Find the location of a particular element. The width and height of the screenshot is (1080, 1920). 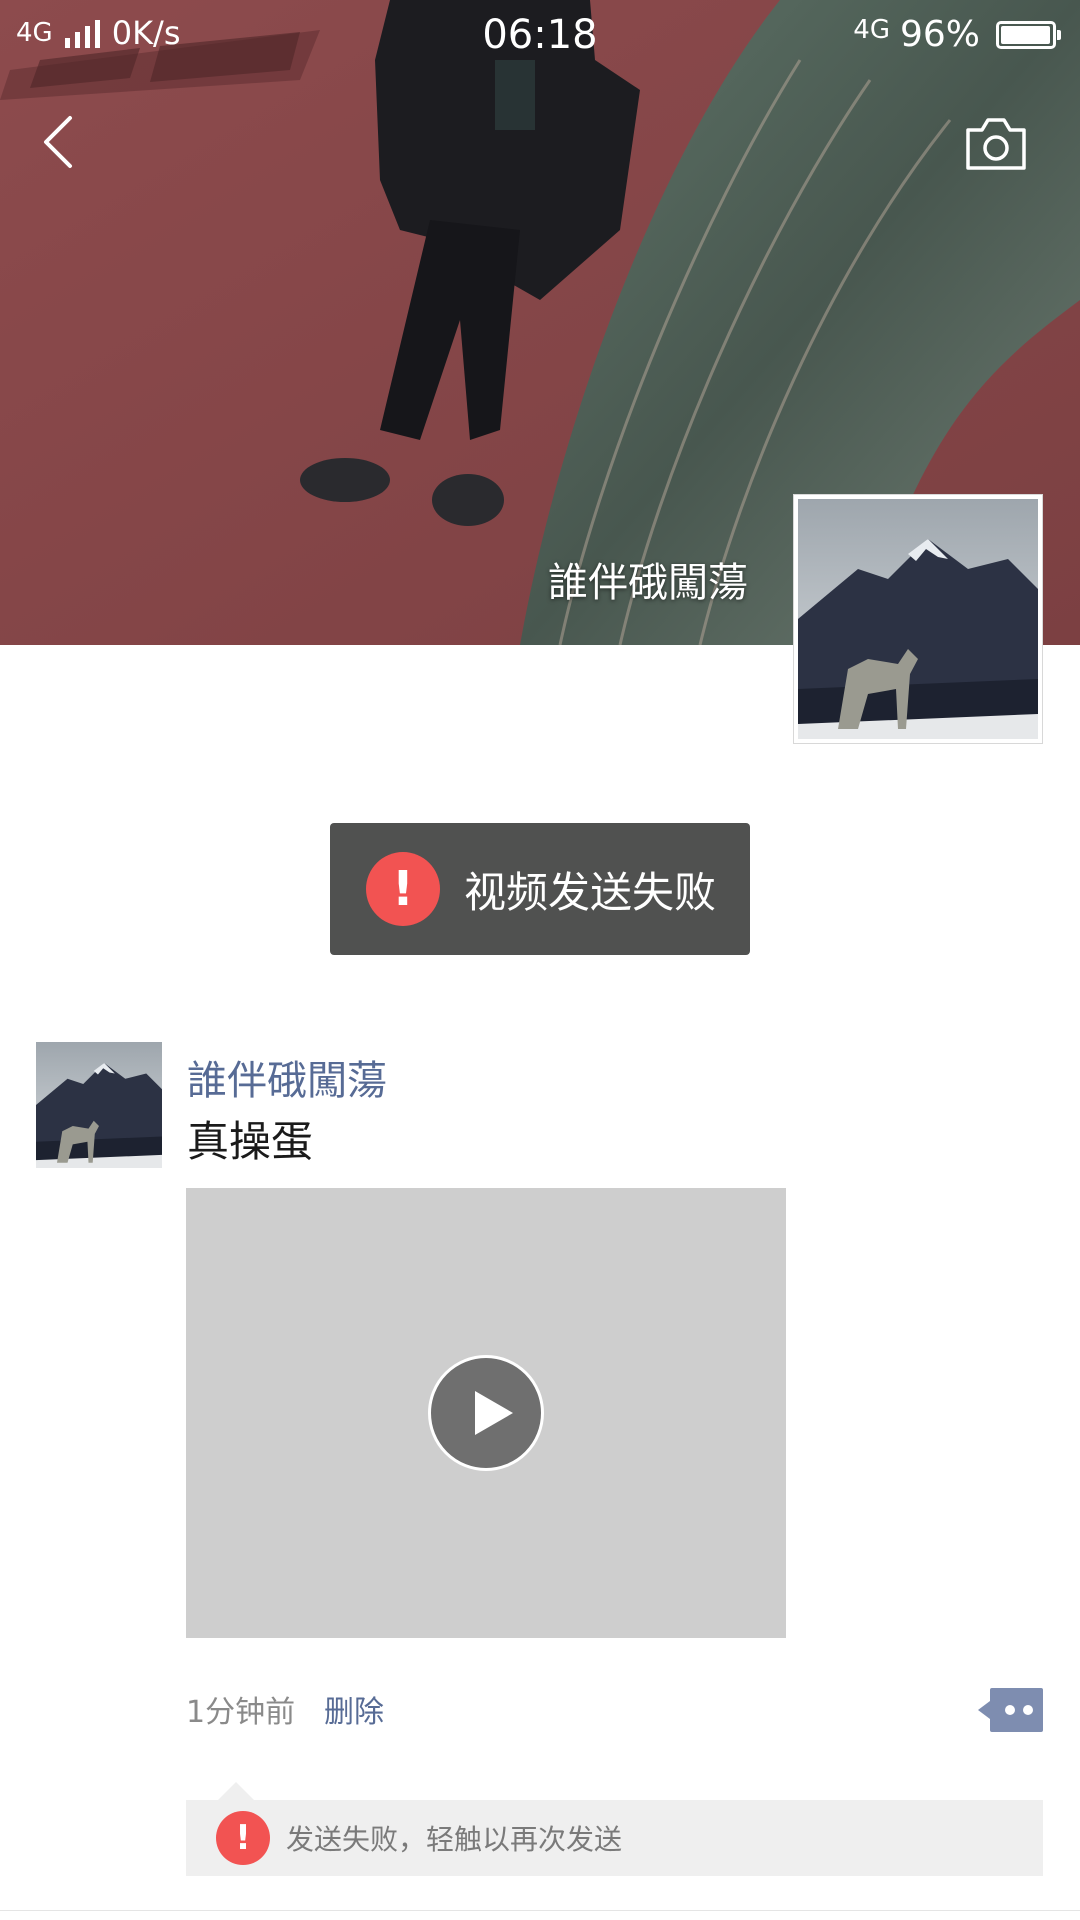

play-icon is located at coordinates (486, 1413).